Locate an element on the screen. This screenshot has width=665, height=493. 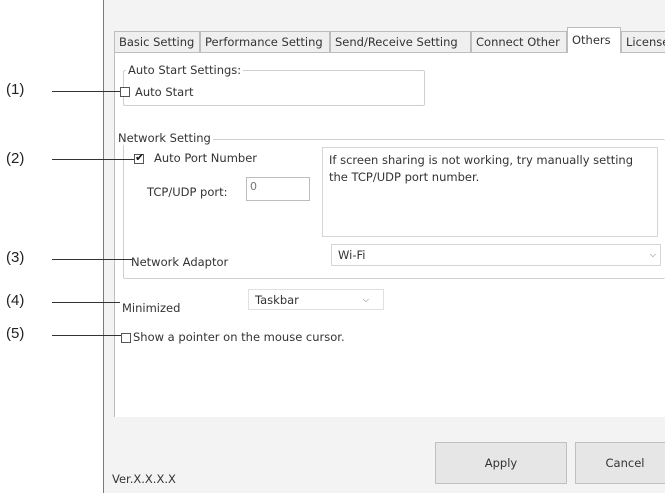
minimized-label: Minimized is located at coordinates (151, 308).